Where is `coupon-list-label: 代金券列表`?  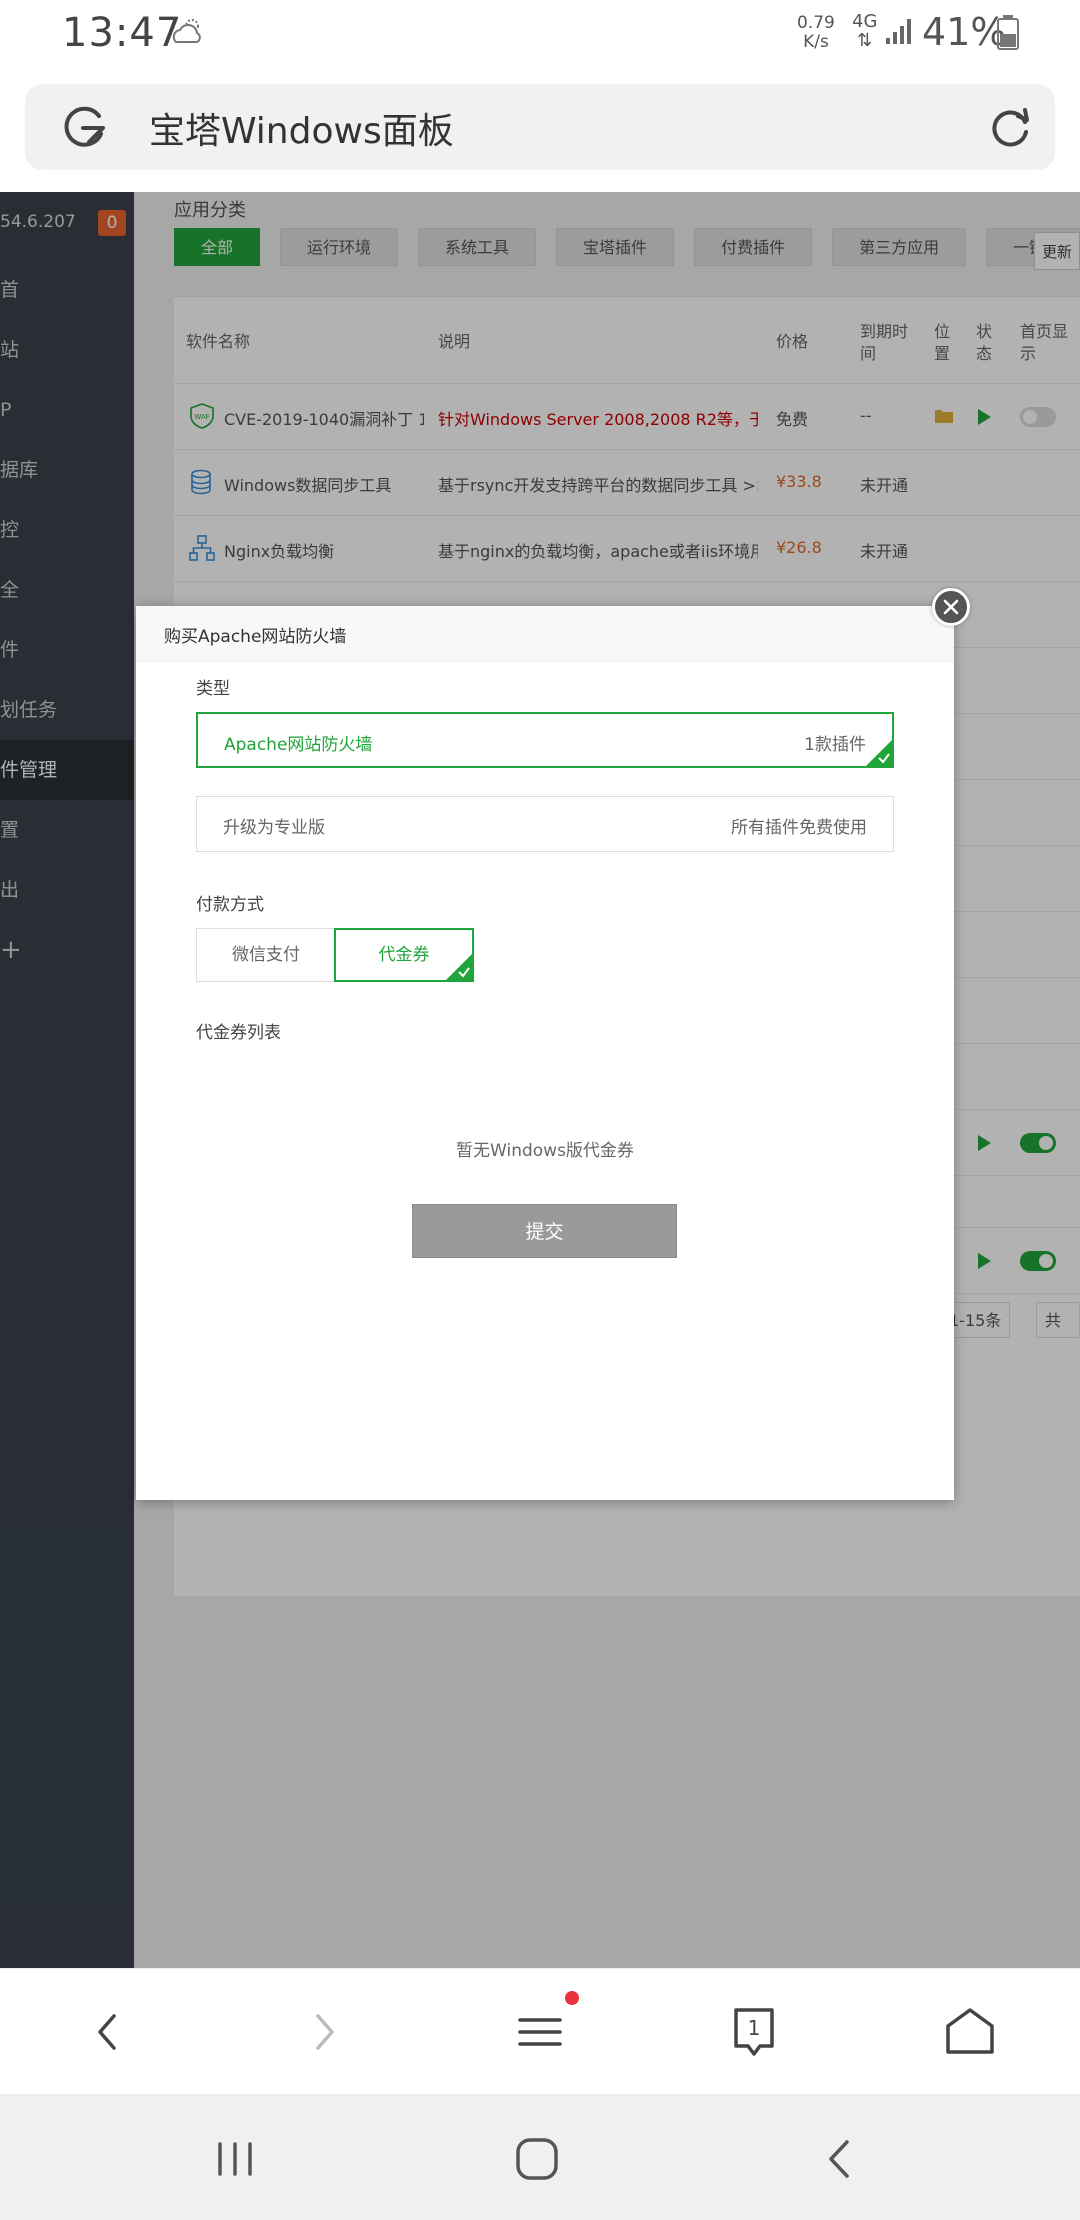
coupon-list-label: 代金券列表 is located at coordinates (238, 1033).